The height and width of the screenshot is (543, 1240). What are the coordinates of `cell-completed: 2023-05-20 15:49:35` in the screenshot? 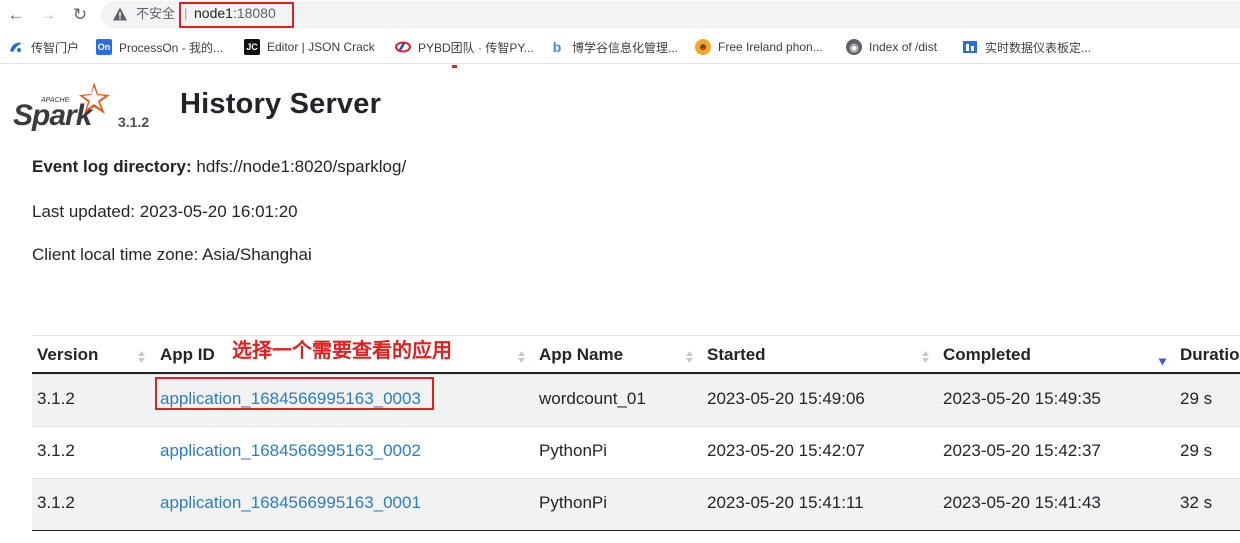 It's located at (1022, 398).